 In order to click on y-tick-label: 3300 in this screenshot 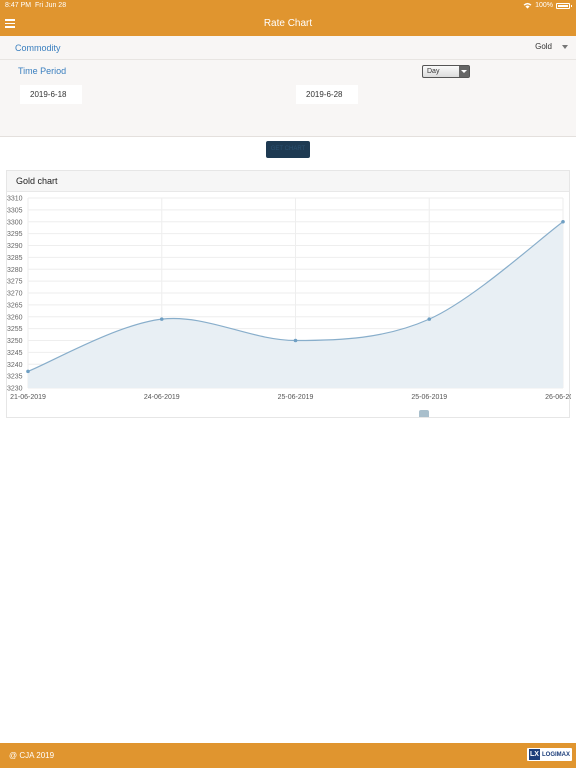, I will do `click(15, 222)`.